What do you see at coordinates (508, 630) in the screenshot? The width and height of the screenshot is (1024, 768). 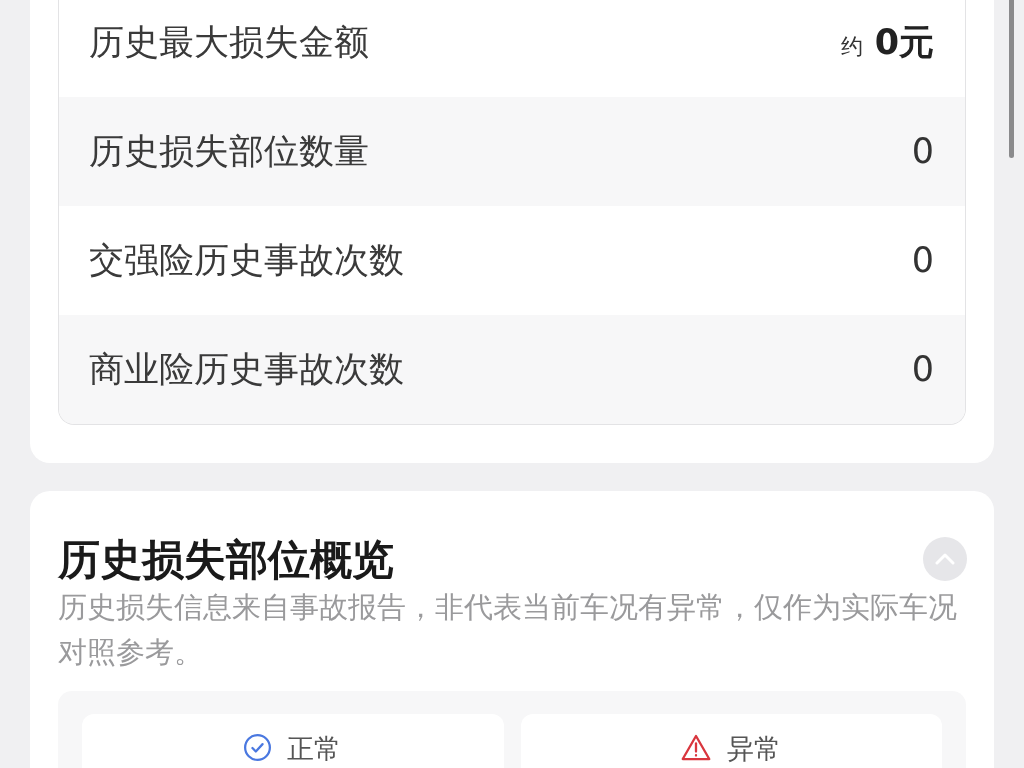 I see `section-description: 历史损失信息来自事故报告，非代表当前车况有异常，仅作为实际车况对照参考。` at bounding box center [508, 630].